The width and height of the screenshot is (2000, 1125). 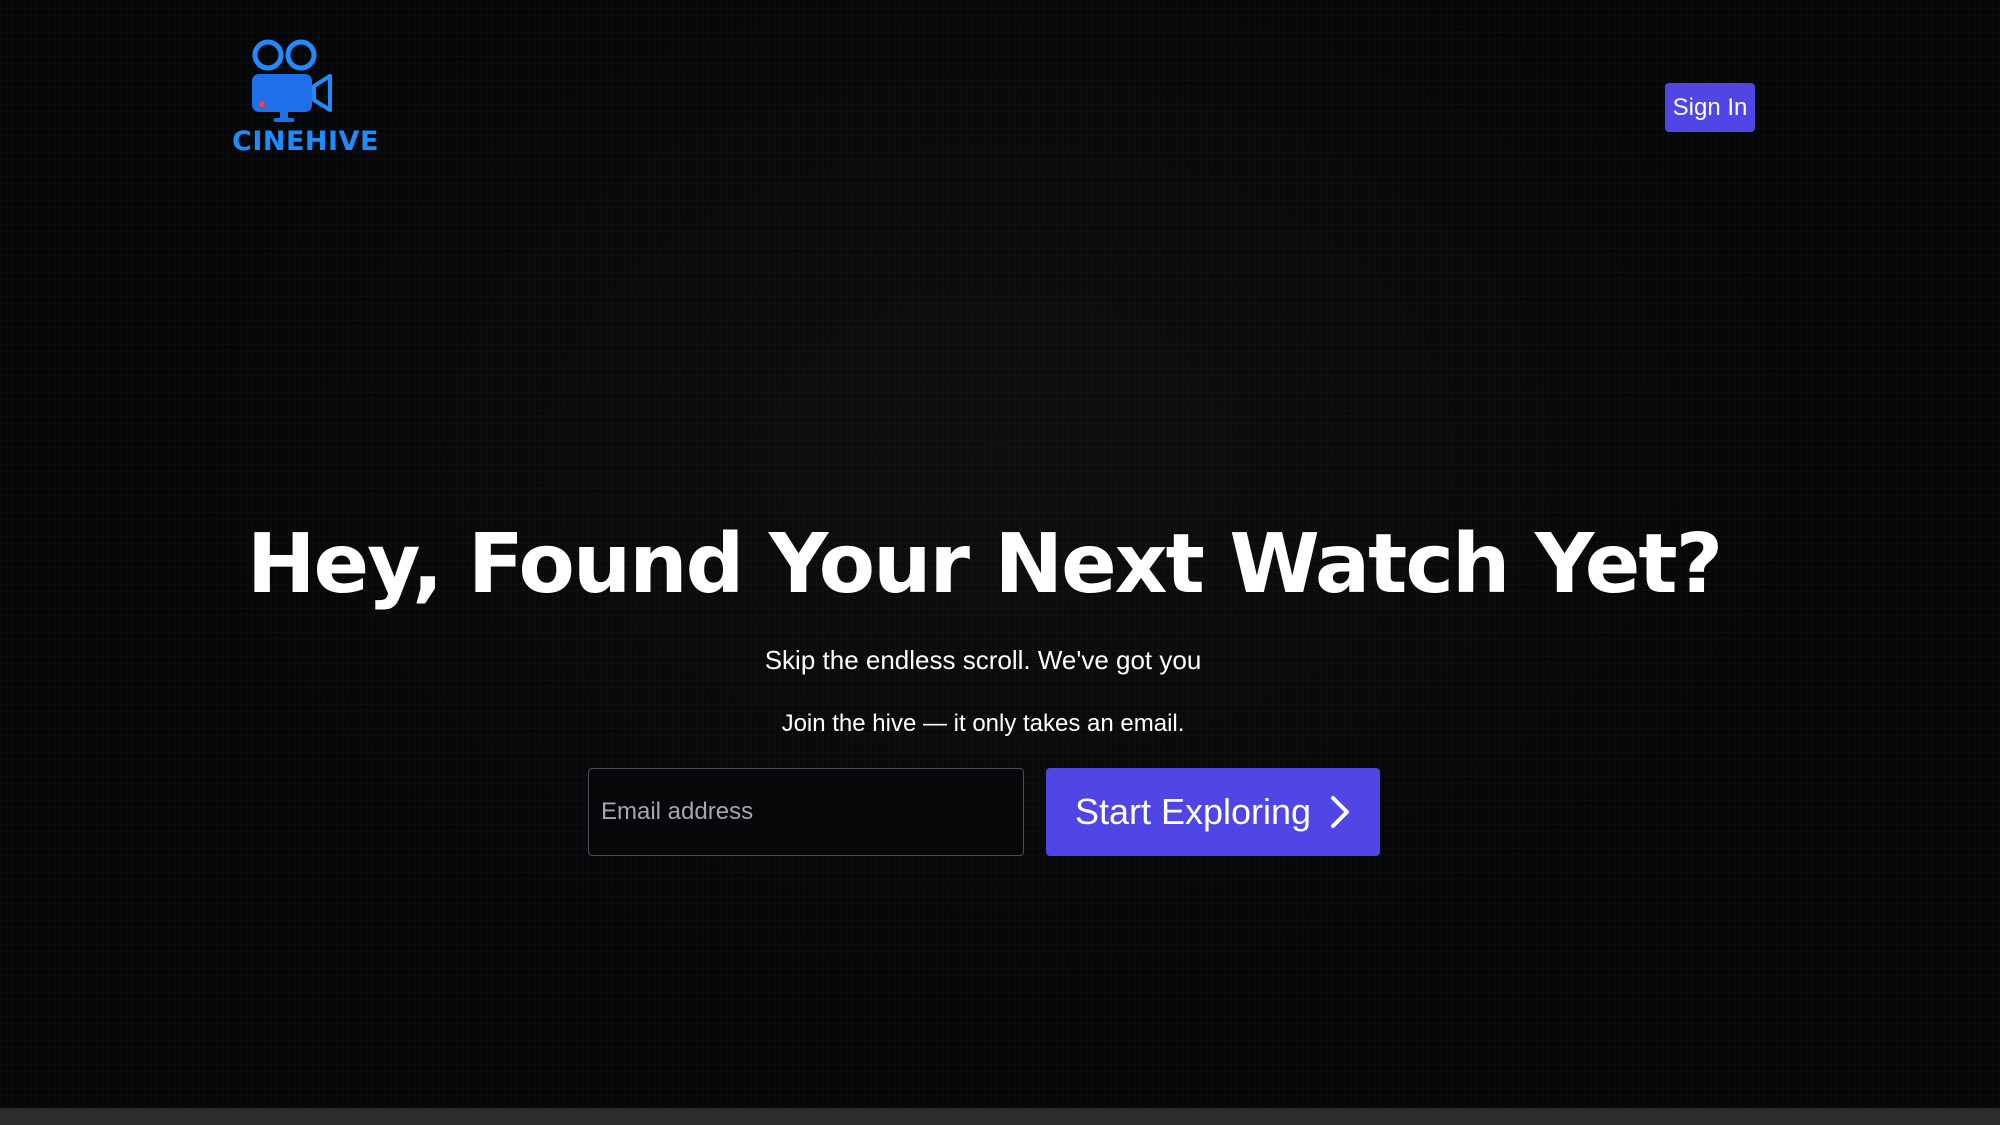 I want to click on hero-subtitle: Skip the endless scroll. We've got you, so click(x=983, y=660).